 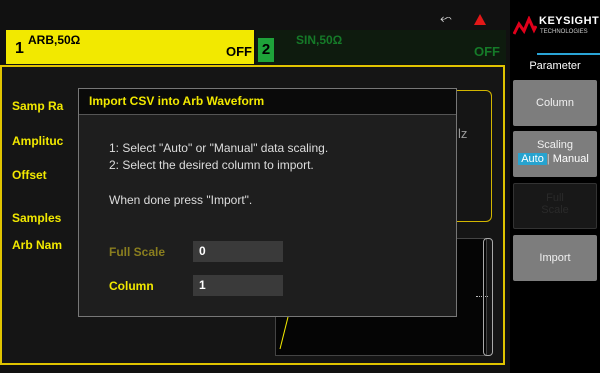 What do you see at coordinates (137, 252) in the screenshot?
I see `full-scale-label: Full Scale` at bounding box center [137, 252].